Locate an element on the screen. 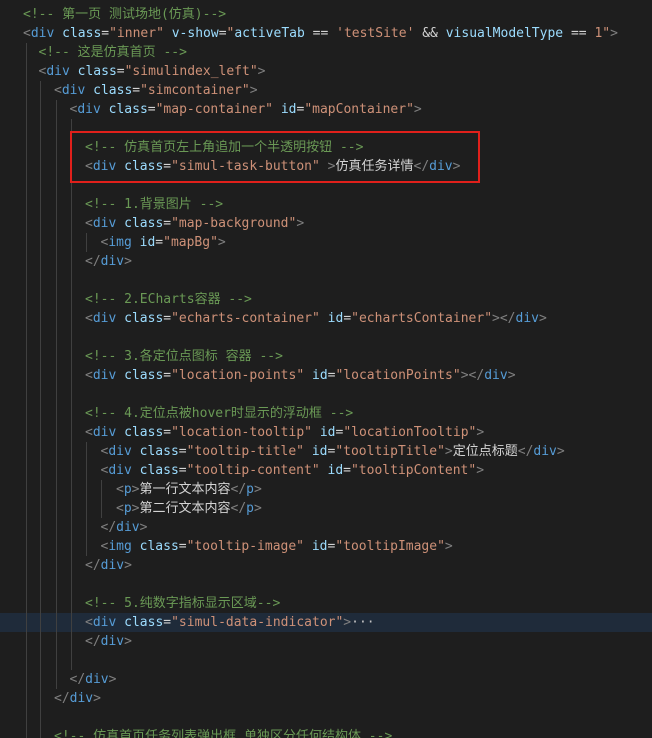 Image resolution: width=652 pixels, height=738 pixels. code-token: </ is located at coordinates (62, 698).